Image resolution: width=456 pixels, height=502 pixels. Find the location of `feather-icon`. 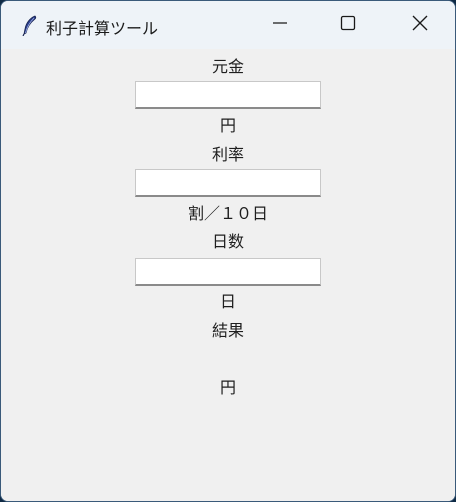

feather-icon is located at coordinates (30, 25).